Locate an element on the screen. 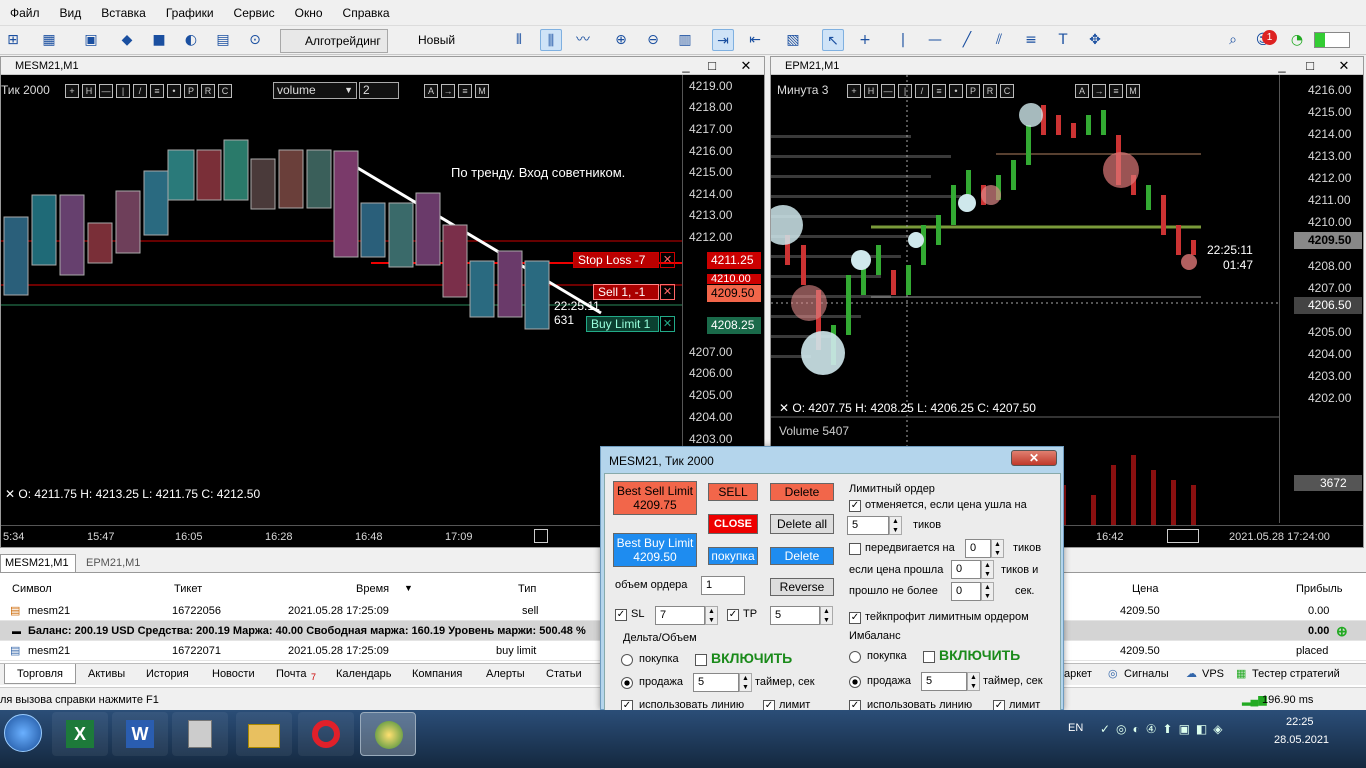 This screenshot has width=1366, height=768. delta-timer-stepper: ▲ ▼ is located at coordinates (745, 682).